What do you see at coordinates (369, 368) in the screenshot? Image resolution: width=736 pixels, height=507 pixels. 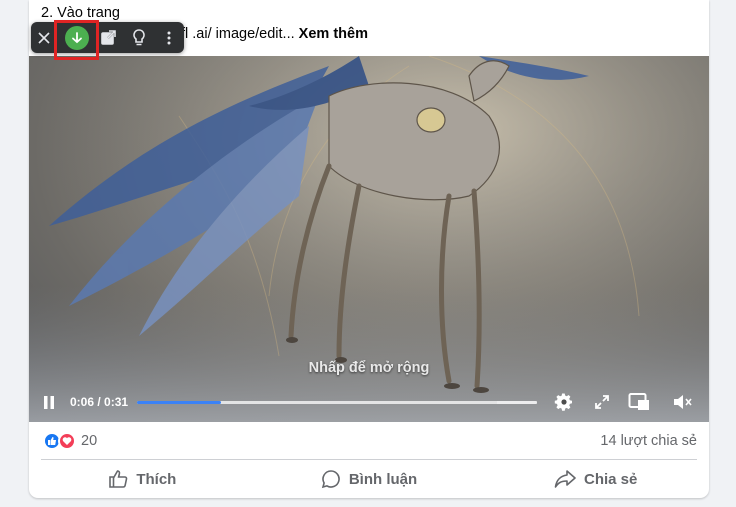 I see `click-to-expand-label: Nhấp để mở rộng` at bounding box center [369, 368].